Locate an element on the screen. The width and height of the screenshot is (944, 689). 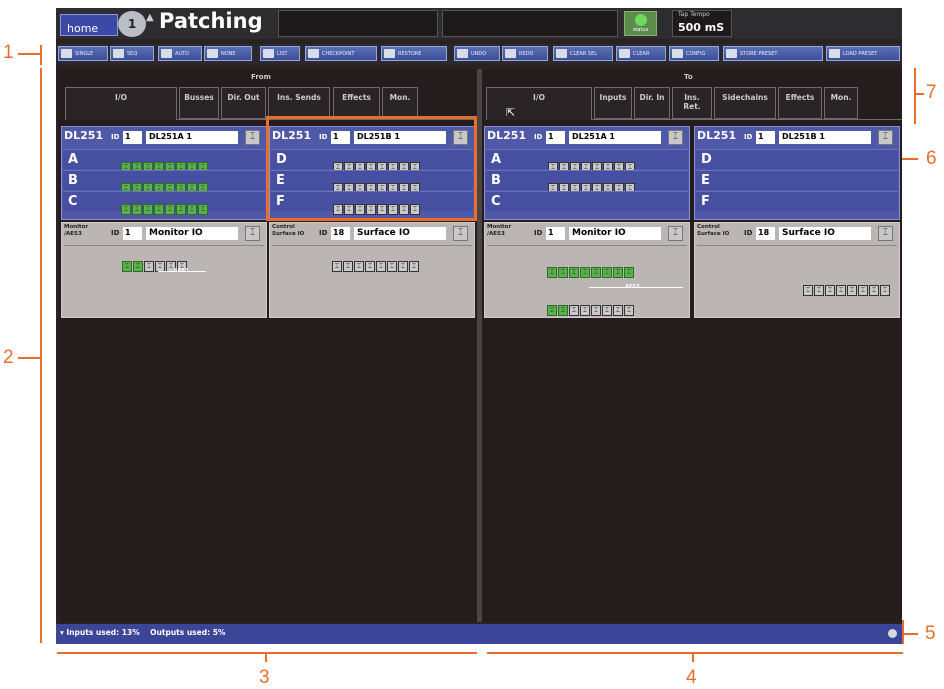
tab-to-mon: Mon. is located at coordinates (841, 103).